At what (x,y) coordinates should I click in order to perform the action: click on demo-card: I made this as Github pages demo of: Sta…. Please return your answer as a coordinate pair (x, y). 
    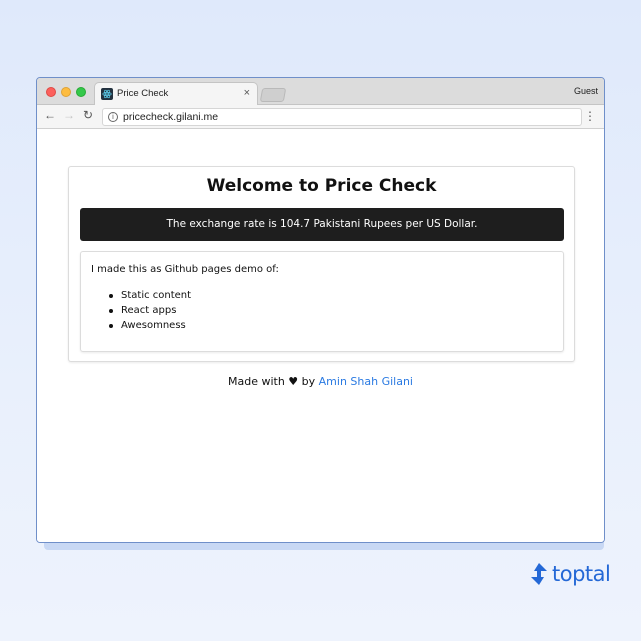
    Looking at the image, I should click on (322, 301).